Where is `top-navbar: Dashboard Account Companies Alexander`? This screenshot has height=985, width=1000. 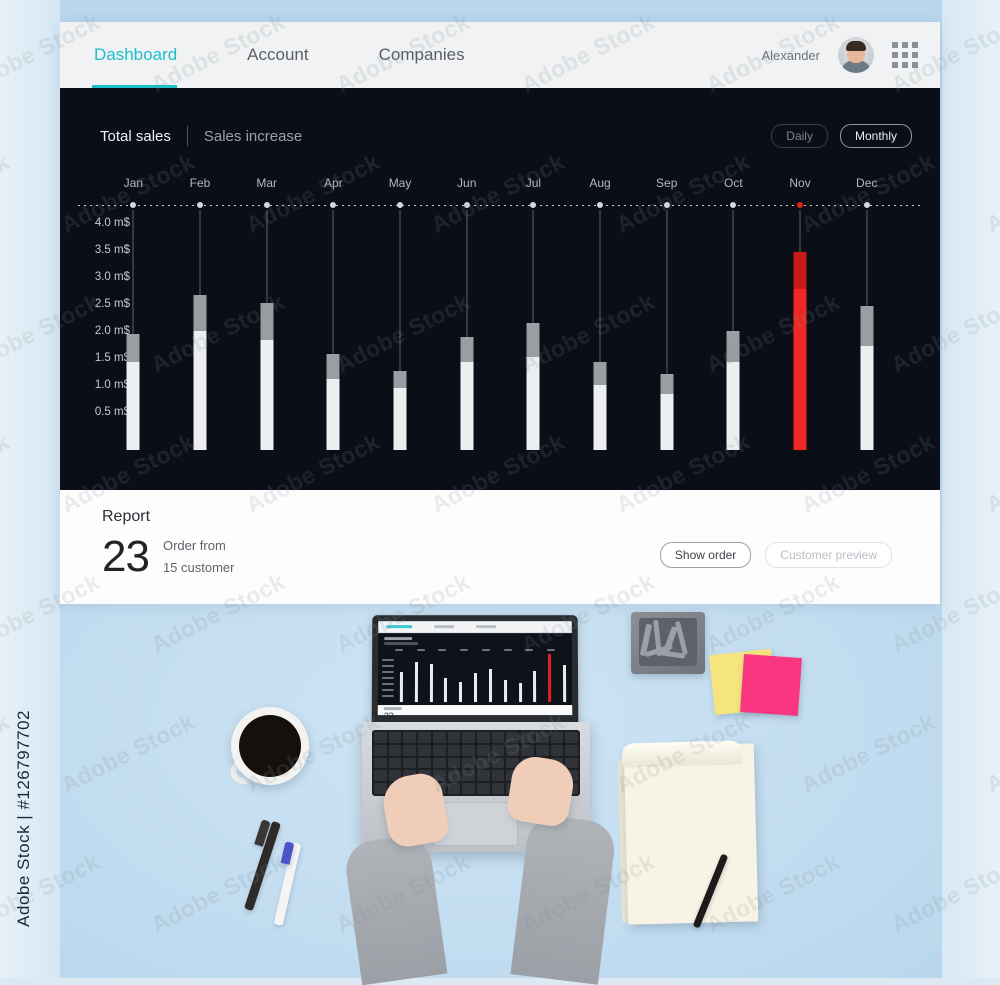
top-navbar: Dashboard Account Companies Alexander is located at coordinates (500, 55).